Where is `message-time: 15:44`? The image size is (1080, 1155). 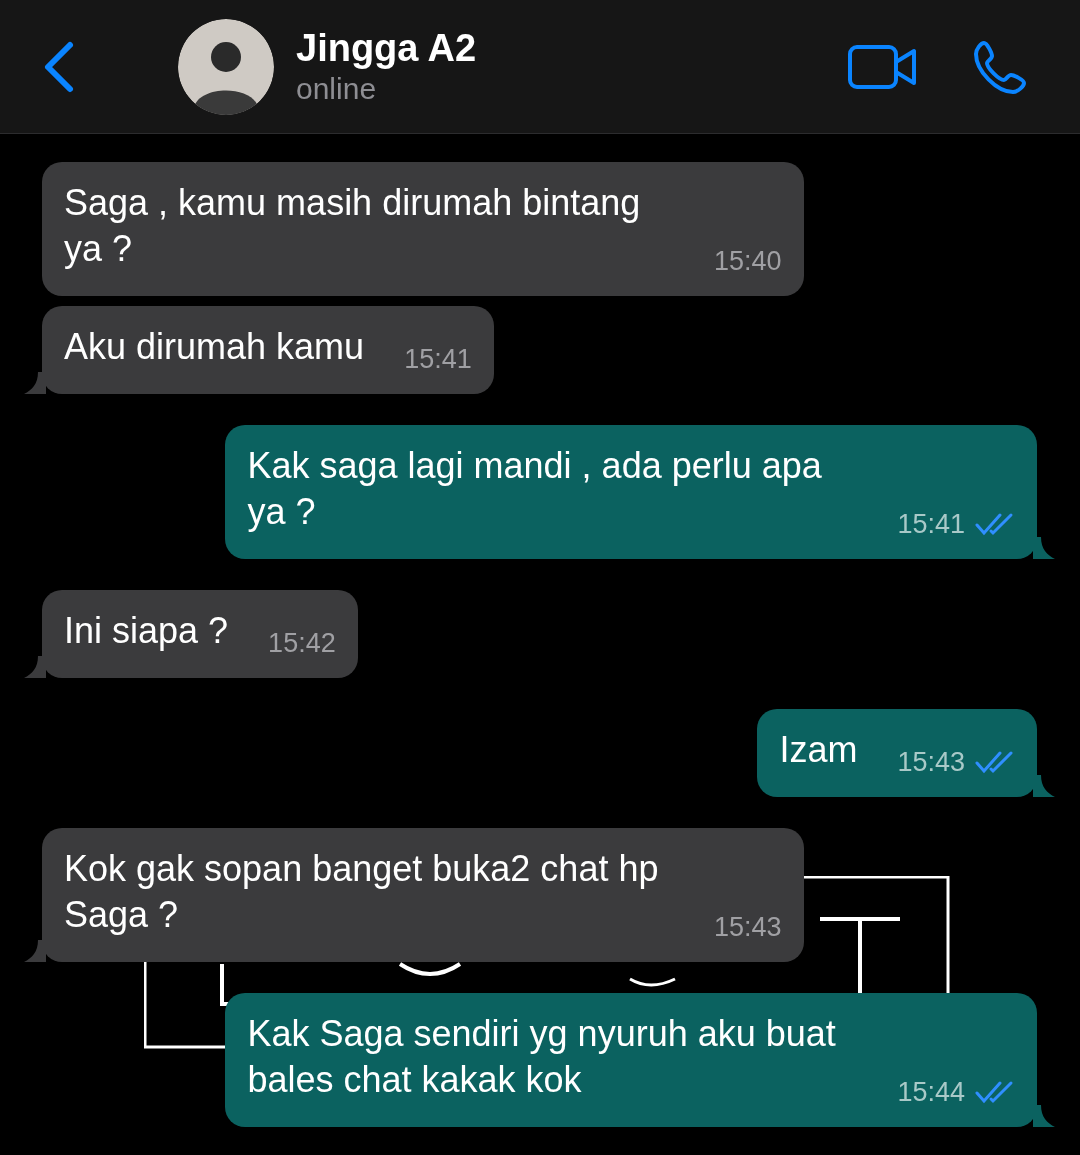
message-time: 15:44 is located at coordinates (931, 1092).